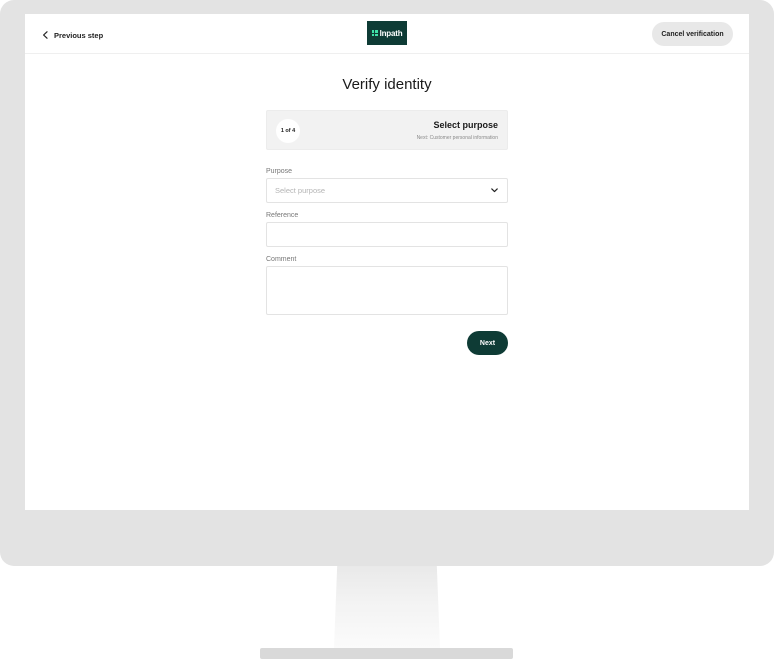 The height and width of the screenshot is (660, 774). Describe the element at coordinates (494, 190) in the screenshot. I see `chevron-down-icon` at that location.